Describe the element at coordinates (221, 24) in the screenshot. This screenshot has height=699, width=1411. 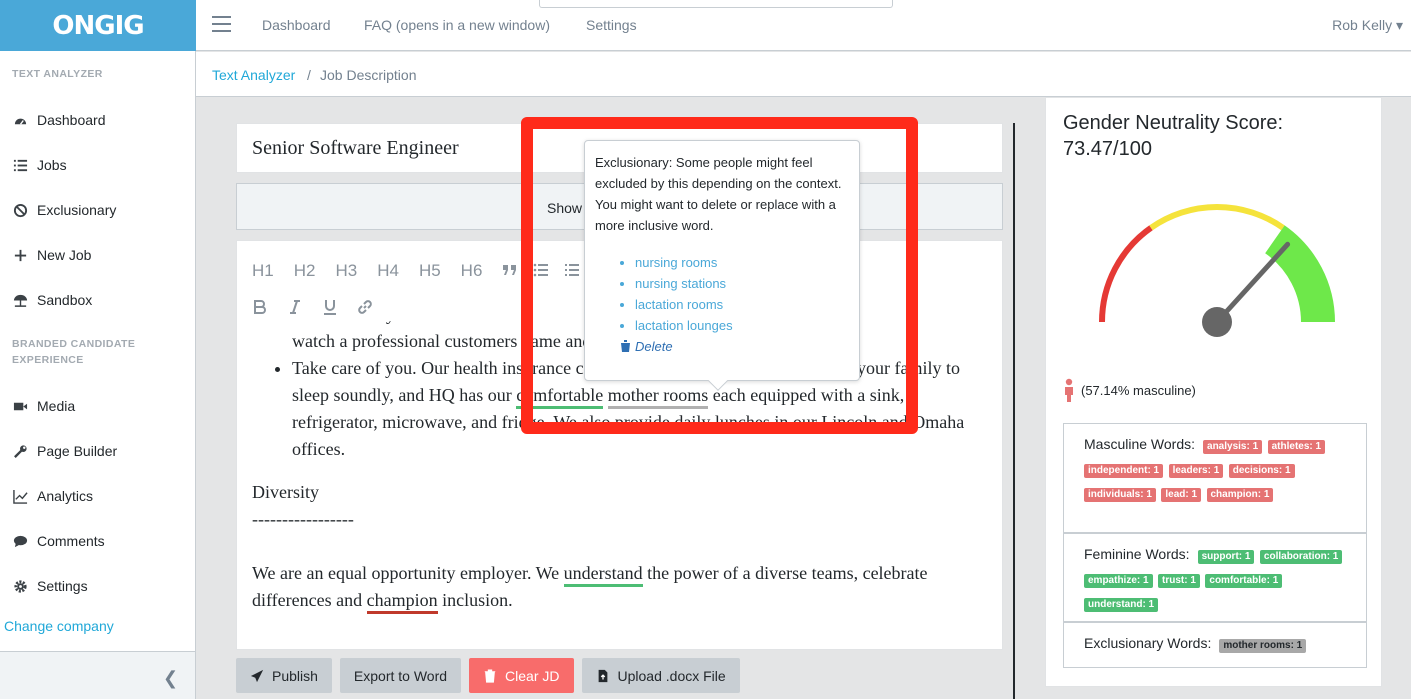
I see `hamburger-menu-icon` at that location.